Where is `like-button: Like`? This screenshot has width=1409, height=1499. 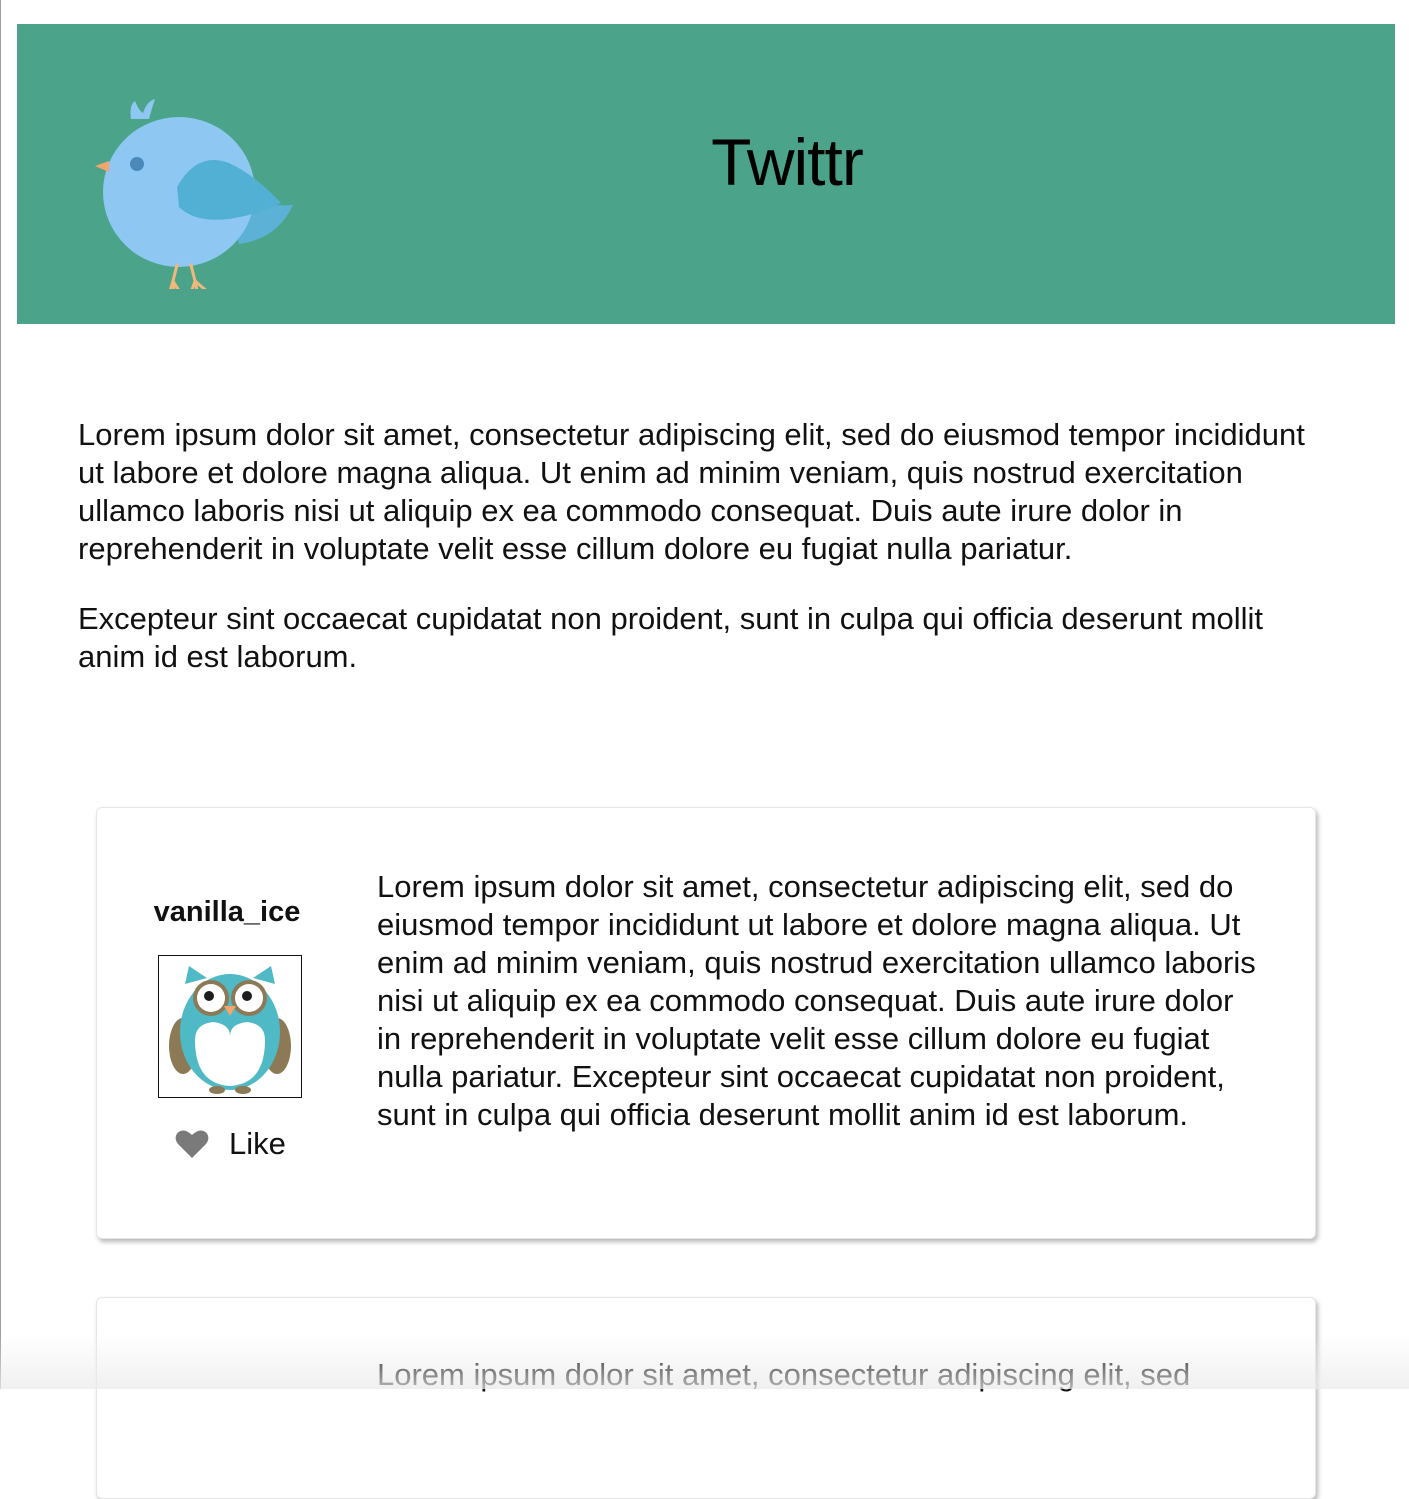
like-button: Like is located at coordinates (230, 1144).